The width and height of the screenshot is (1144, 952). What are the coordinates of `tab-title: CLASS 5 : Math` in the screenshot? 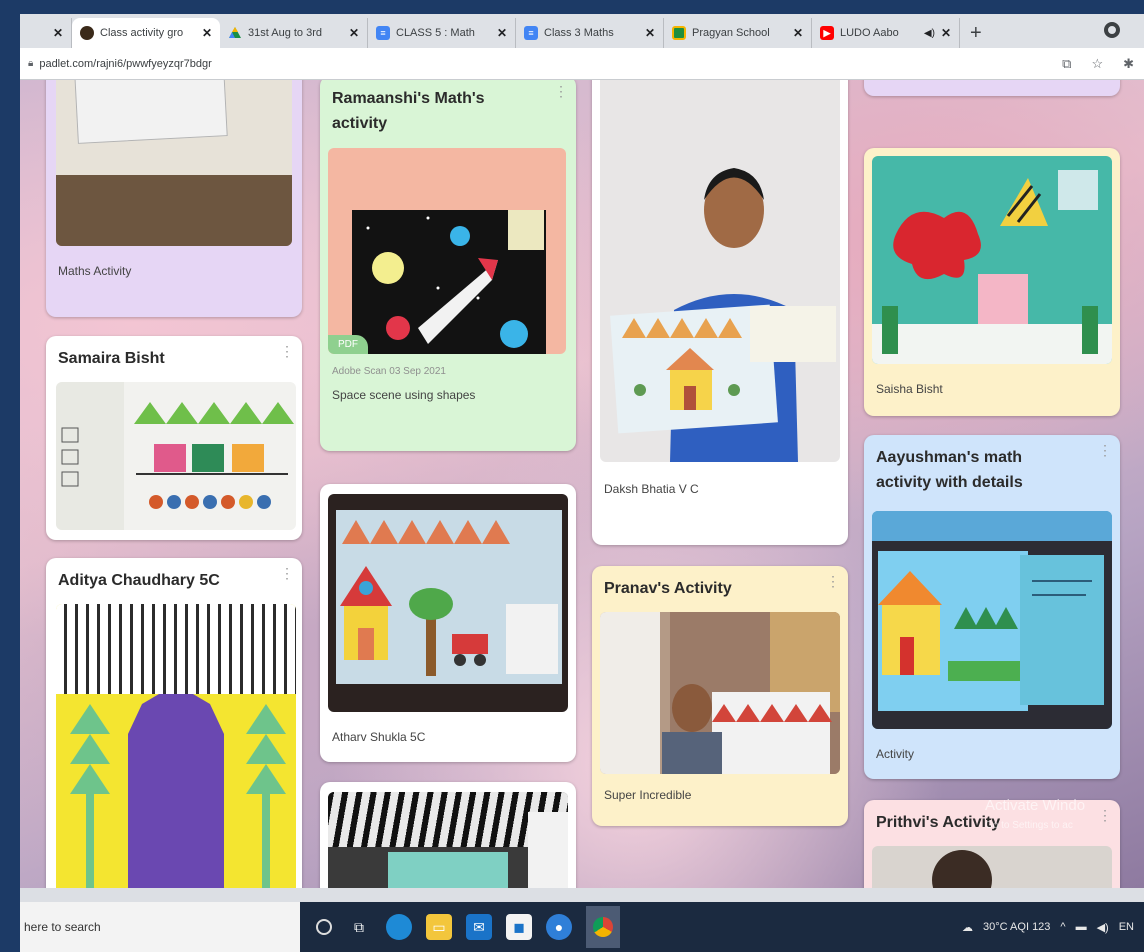 It's located at (435, 33).